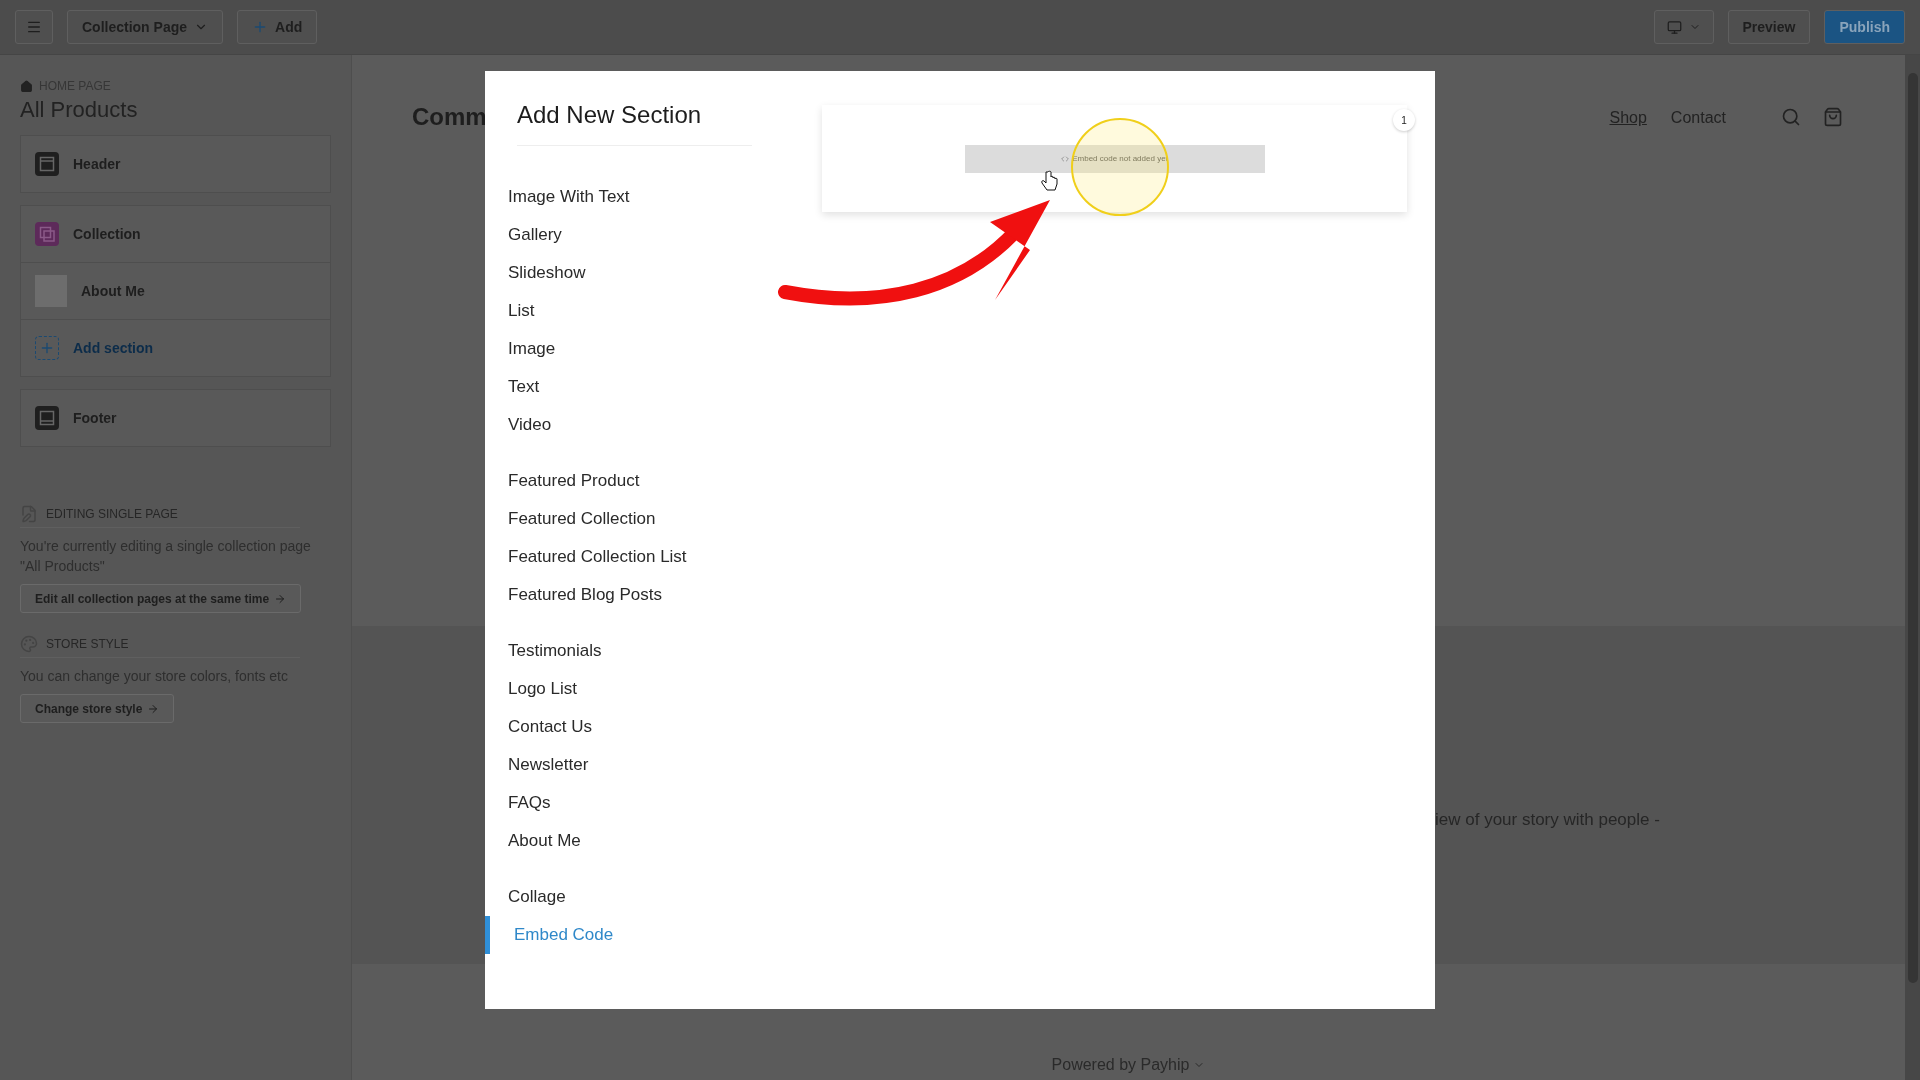 Image resolution: width=1920 pixels, height=1080 pixels. Describe the element at coordinates (523, 235) in the screenshot. I see `section-type-item: Gallery` at that location.